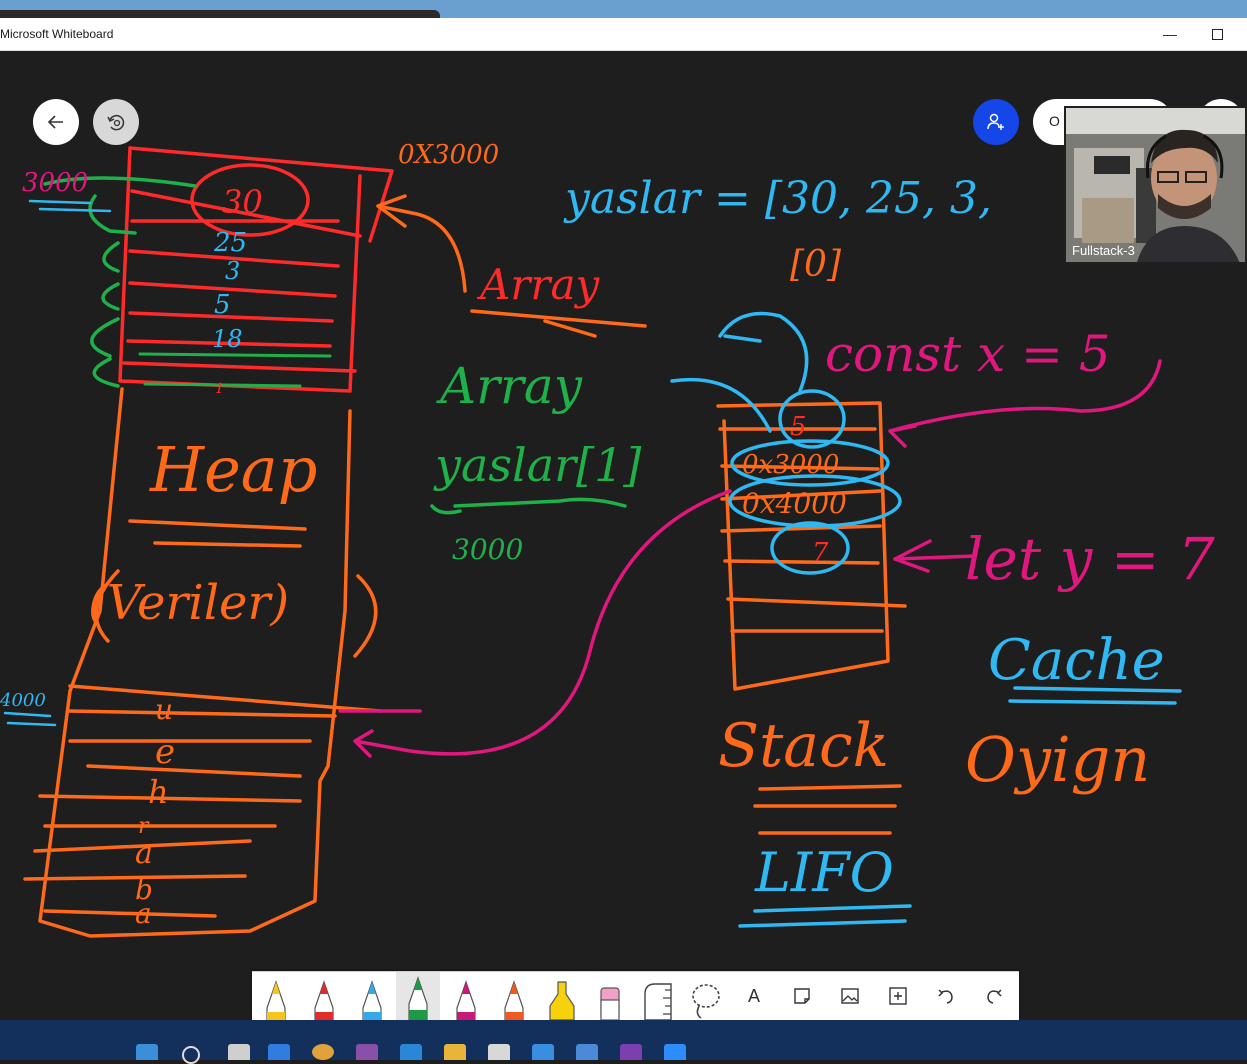 This screenshot has width=1247, height=1064. Describe the element at coordinates (610, 1003) in the screenshot. I see `eraser-icon` at that location.